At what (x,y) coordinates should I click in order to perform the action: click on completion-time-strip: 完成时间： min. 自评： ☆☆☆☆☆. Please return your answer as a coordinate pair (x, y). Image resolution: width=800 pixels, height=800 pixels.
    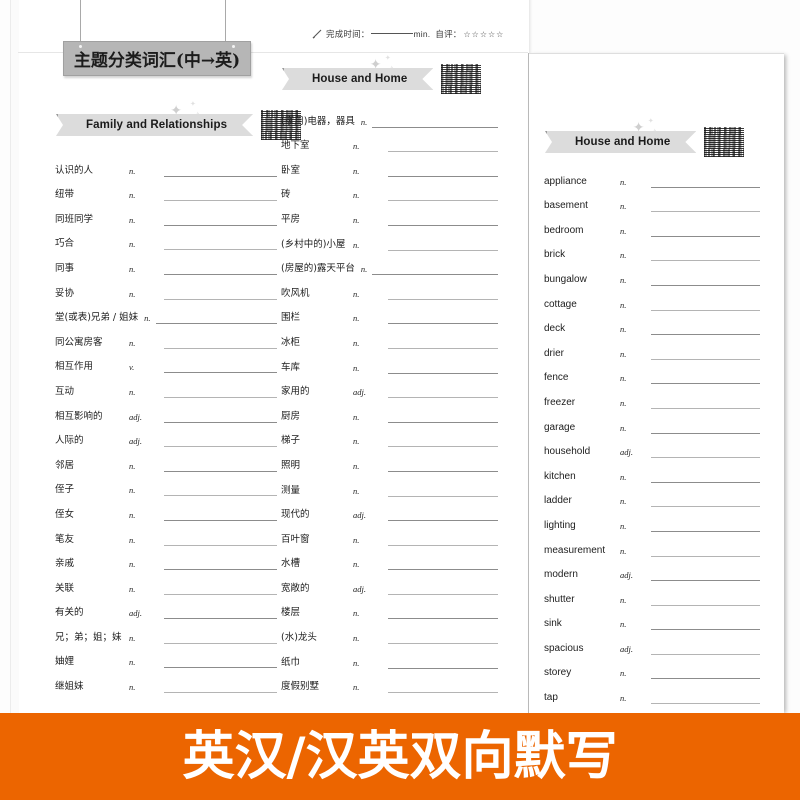
    Looking at the image, I should click on (408, 34).